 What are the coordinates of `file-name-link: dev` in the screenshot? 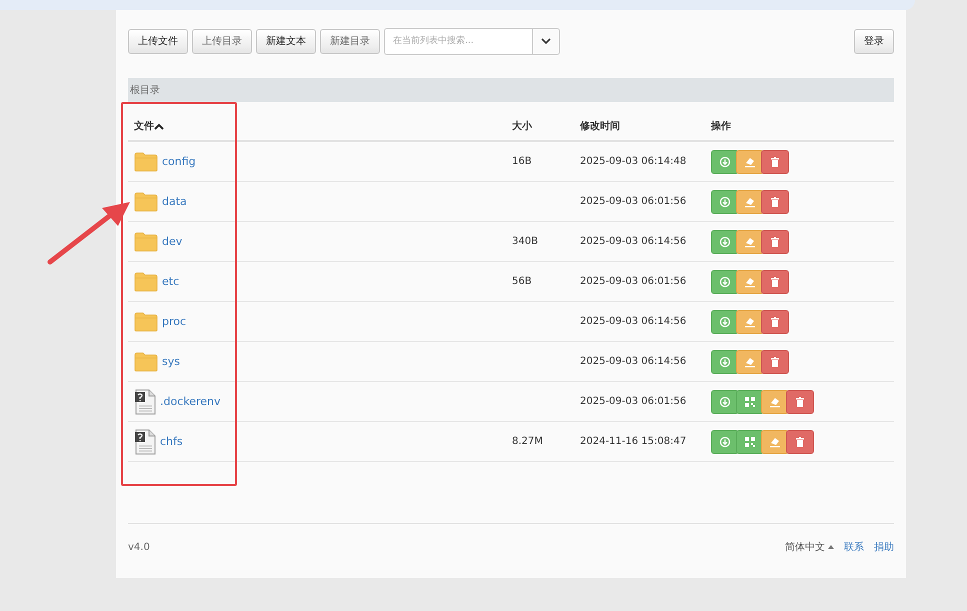 It's located at (172, 241).